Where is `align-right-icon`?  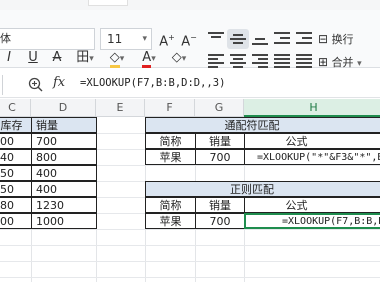
align-right-icon is located at coordinates (260, 61).